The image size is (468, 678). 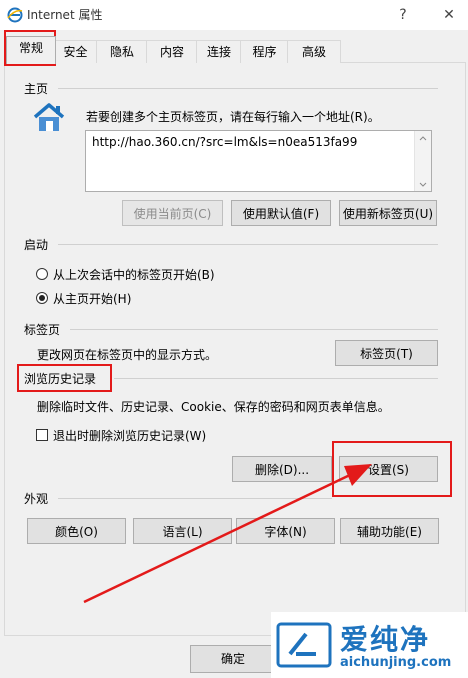 What do you see at coordinates (42, 298) in the screenshot?
I see `radio-home-page` at bounding box center [42, 298].